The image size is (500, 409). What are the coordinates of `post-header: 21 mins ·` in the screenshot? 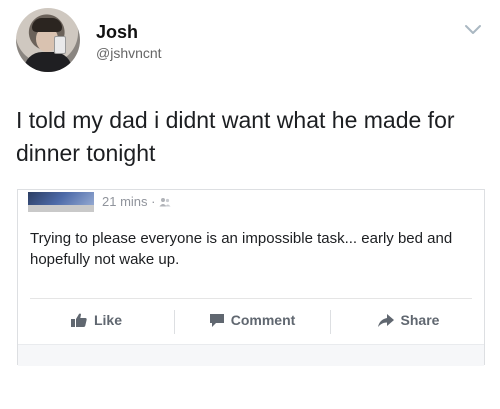 It's located at (251, 202).